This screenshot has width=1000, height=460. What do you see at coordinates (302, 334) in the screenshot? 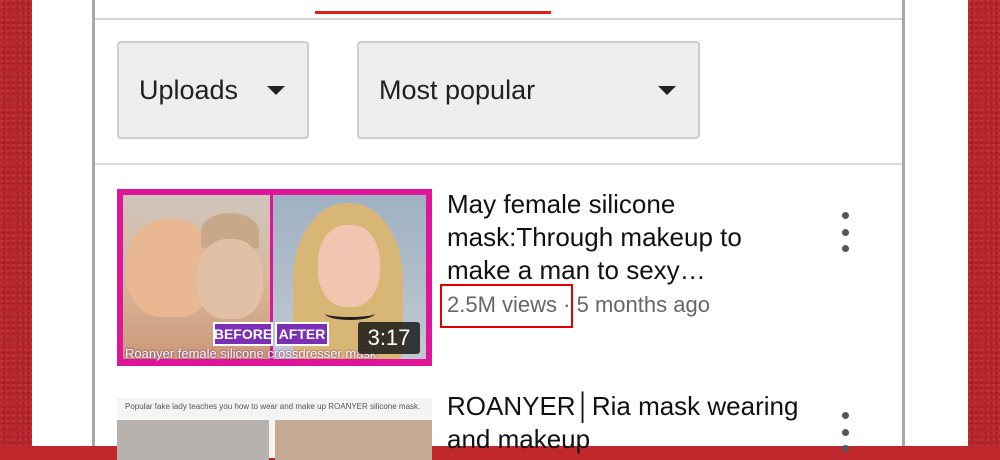
I see `thumbnail-after-tag: AFTER` at bounding box center [302, 334].